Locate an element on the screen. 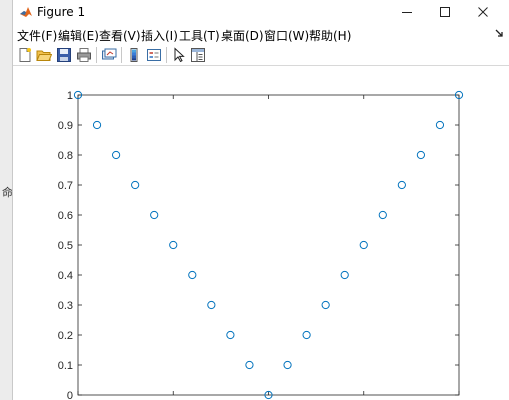 The width and height of the screenshot is (509, 400). close-icon is located at coordinates (483, 12).